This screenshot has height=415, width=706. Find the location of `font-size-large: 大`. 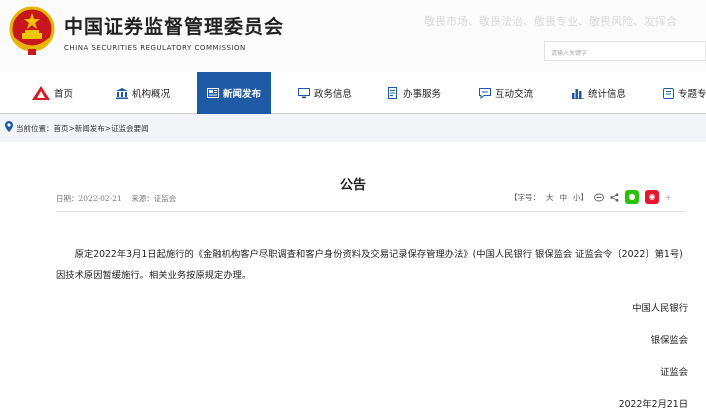

font-size-large: 大 is located at coordinates (550, 197).